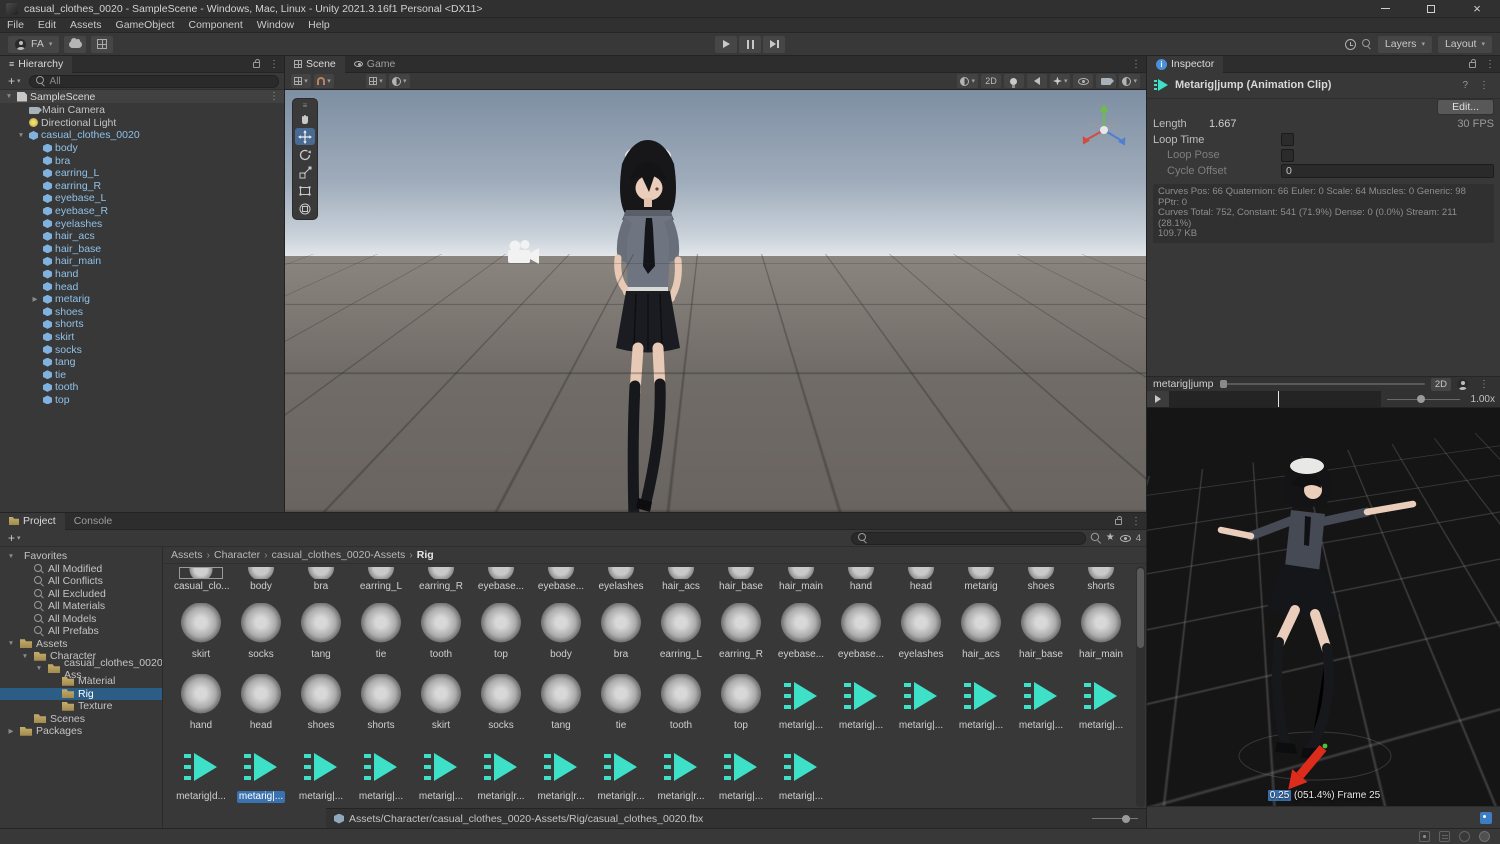 This screenshot has height=844, width=1500. Describe the element at coordinates (274, 96) in the screenshot. I see `scene-options-icon: ⋮` at that location.